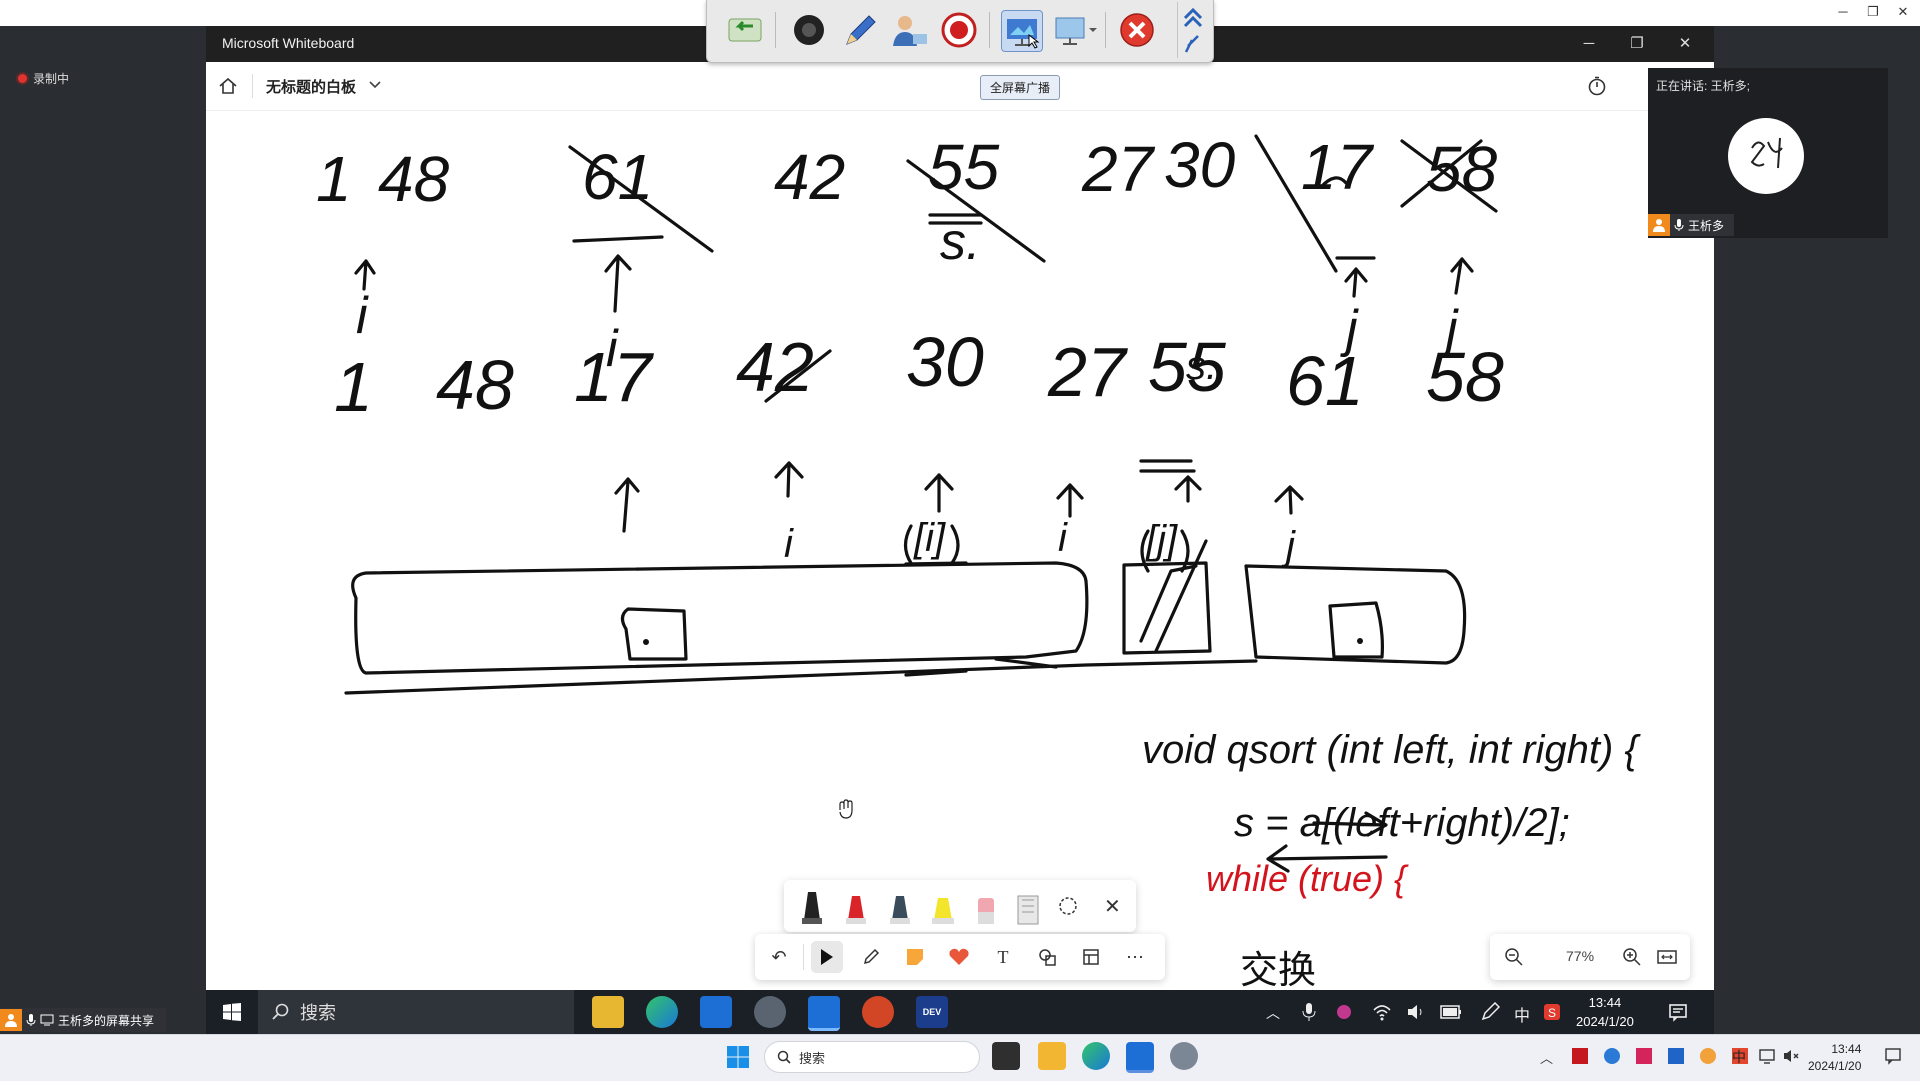 This screenshot has width=1920, height=1081. What do you see at coordinates (1193, 30) in the screenshot?
I see `chevron-up-icon` at bounding box center [1193, 30].